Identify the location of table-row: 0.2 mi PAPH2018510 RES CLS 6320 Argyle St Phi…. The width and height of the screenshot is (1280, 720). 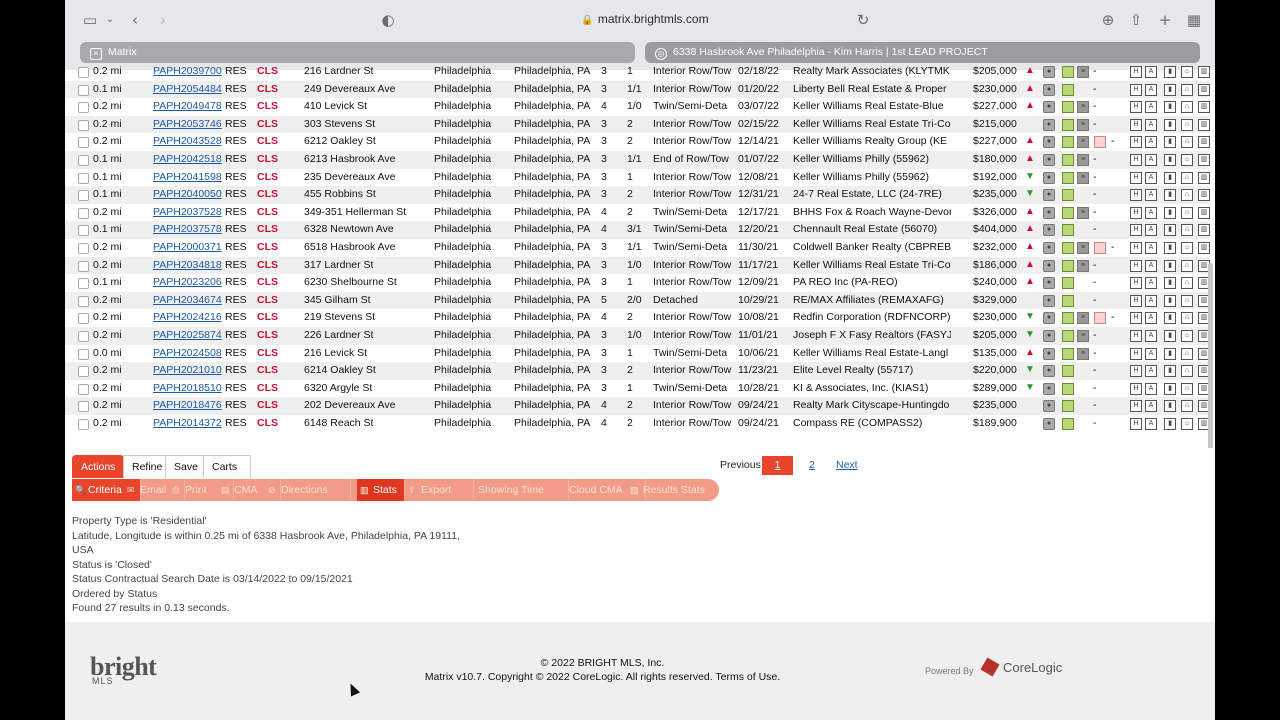
(637, 389).